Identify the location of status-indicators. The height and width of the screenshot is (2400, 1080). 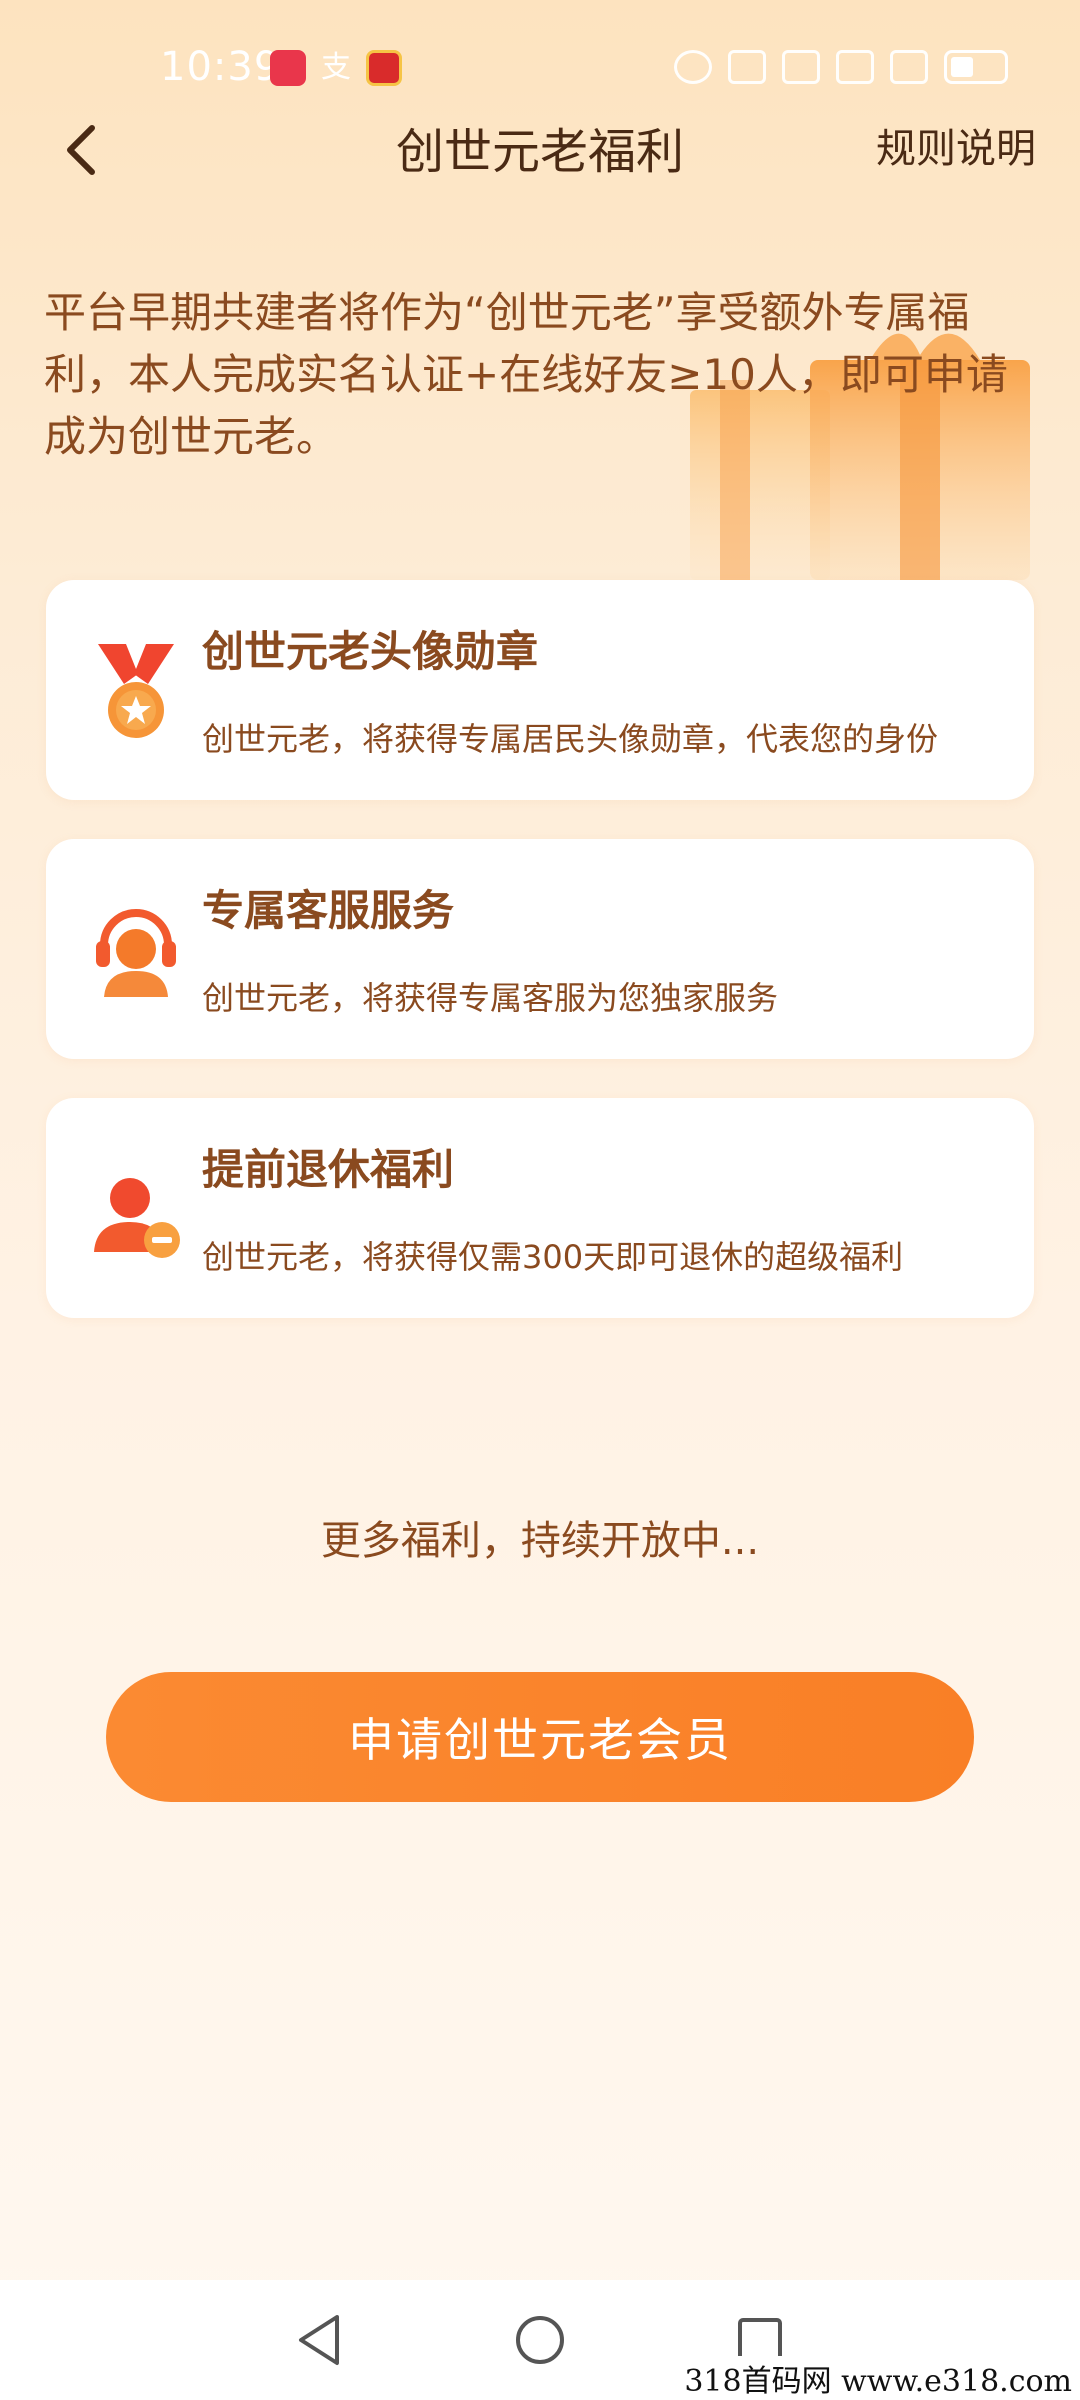
(841, 67).